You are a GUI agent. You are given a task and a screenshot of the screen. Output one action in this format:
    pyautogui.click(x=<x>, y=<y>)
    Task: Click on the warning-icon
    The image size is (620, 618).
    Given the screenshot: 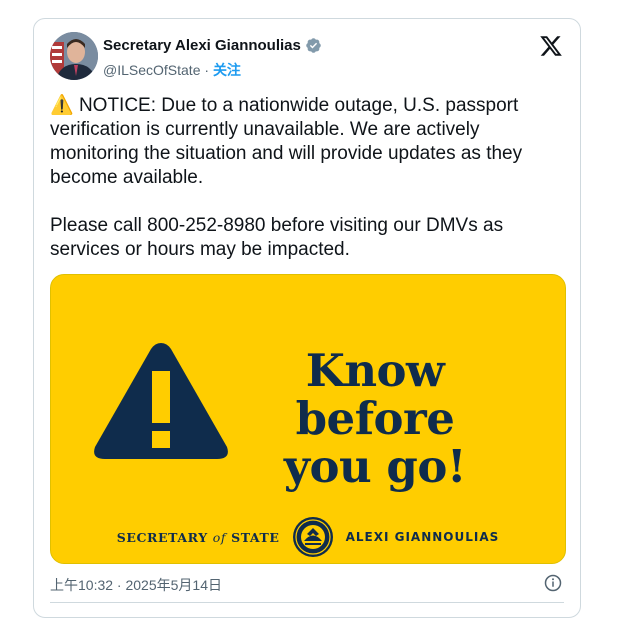 What is the action you would take?
    pyautogui.click(x=161, y=401)
    